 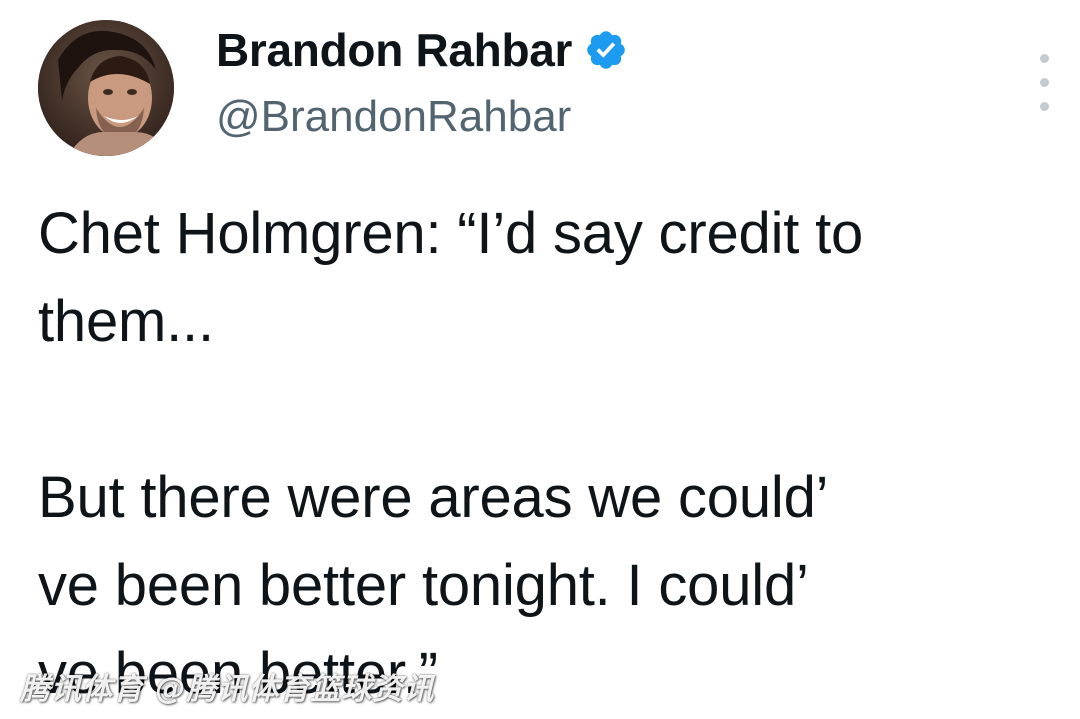 What do you see at coordinates (422, 117) in the screenshot?
I see `author-handle: @BrandonRahbar` at bounding box center [422, 117].